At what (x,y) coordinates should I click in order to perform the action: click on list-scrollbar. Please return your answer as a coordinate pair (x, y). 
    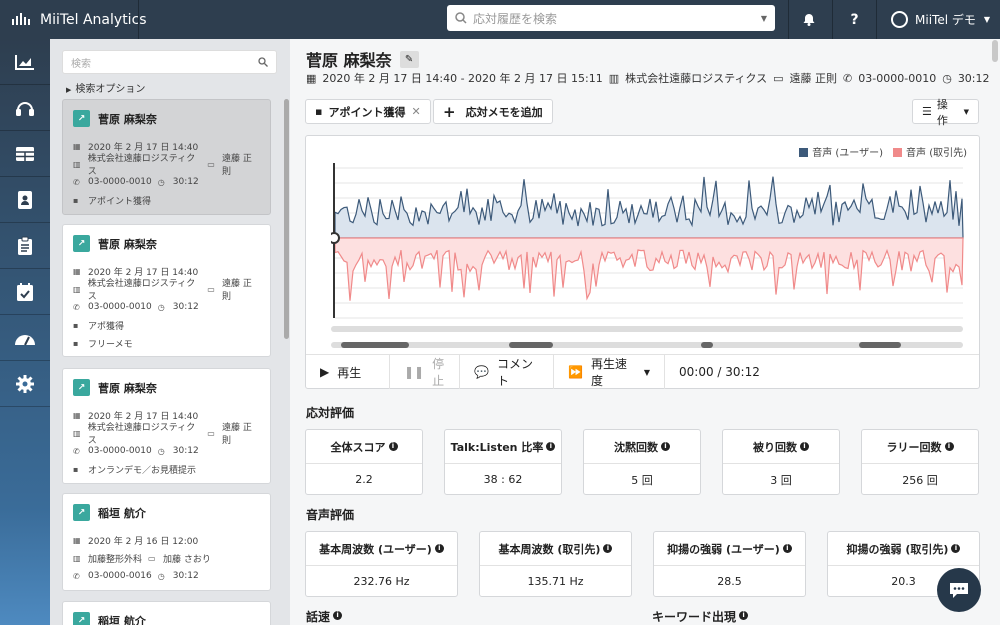
    Looking at the image, I should click on (286, 219).